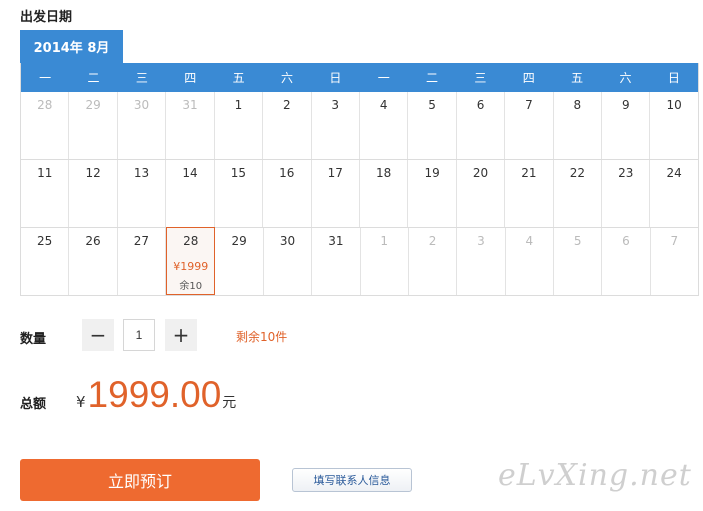  Describe the element at coordinates (384, 125) in the screenshot. I see `calendar-day: 4` at that location.